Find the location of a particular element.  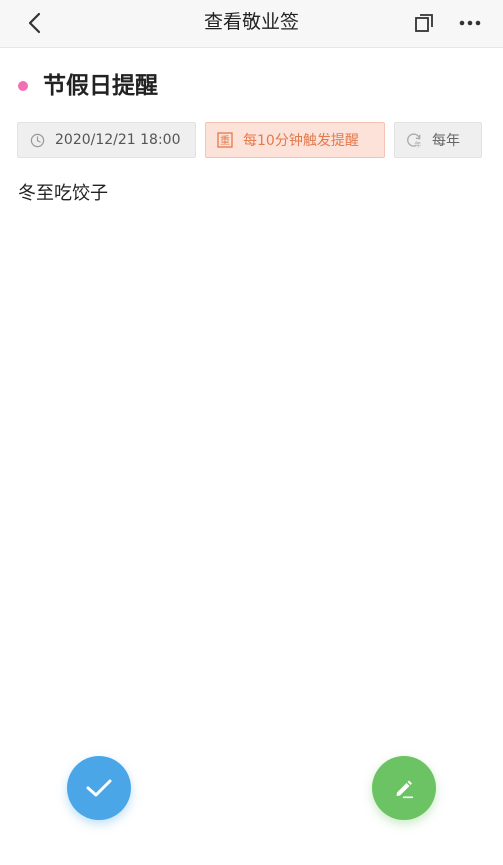

svg-text: 重 is located at coordinates (225, 140).